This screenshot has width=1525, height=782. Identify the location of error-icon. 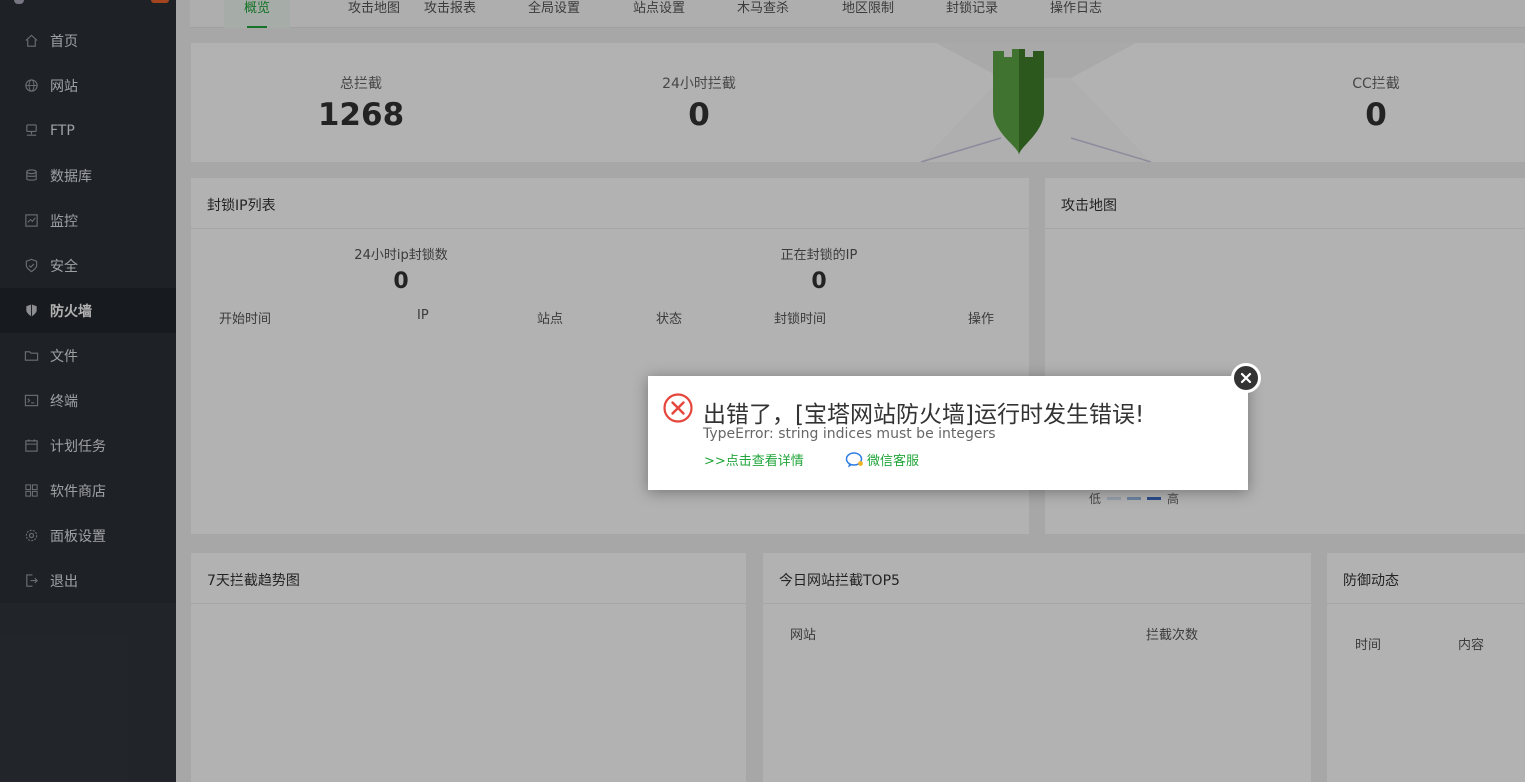
(678, 408).